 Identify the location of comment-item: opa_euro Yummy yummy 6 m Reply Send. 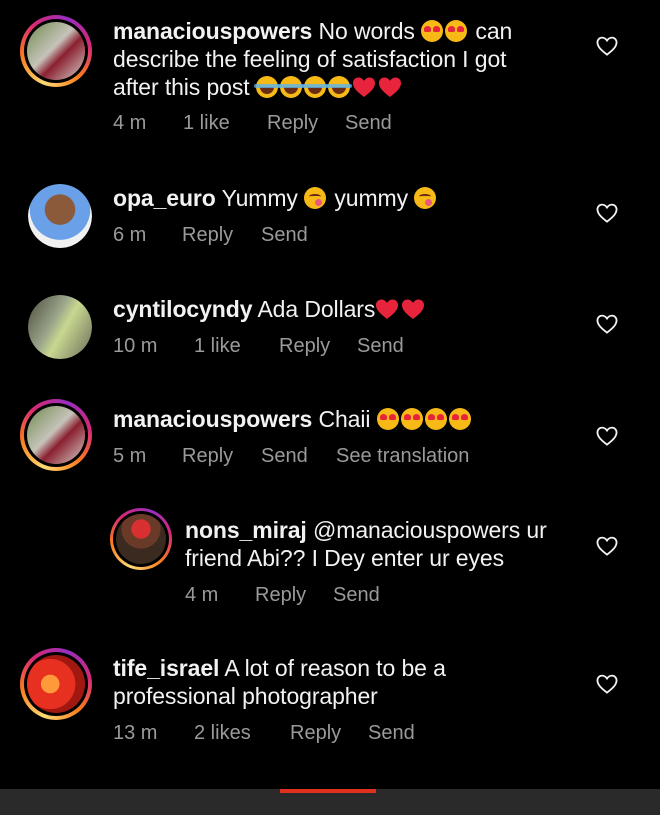
(330, 220).